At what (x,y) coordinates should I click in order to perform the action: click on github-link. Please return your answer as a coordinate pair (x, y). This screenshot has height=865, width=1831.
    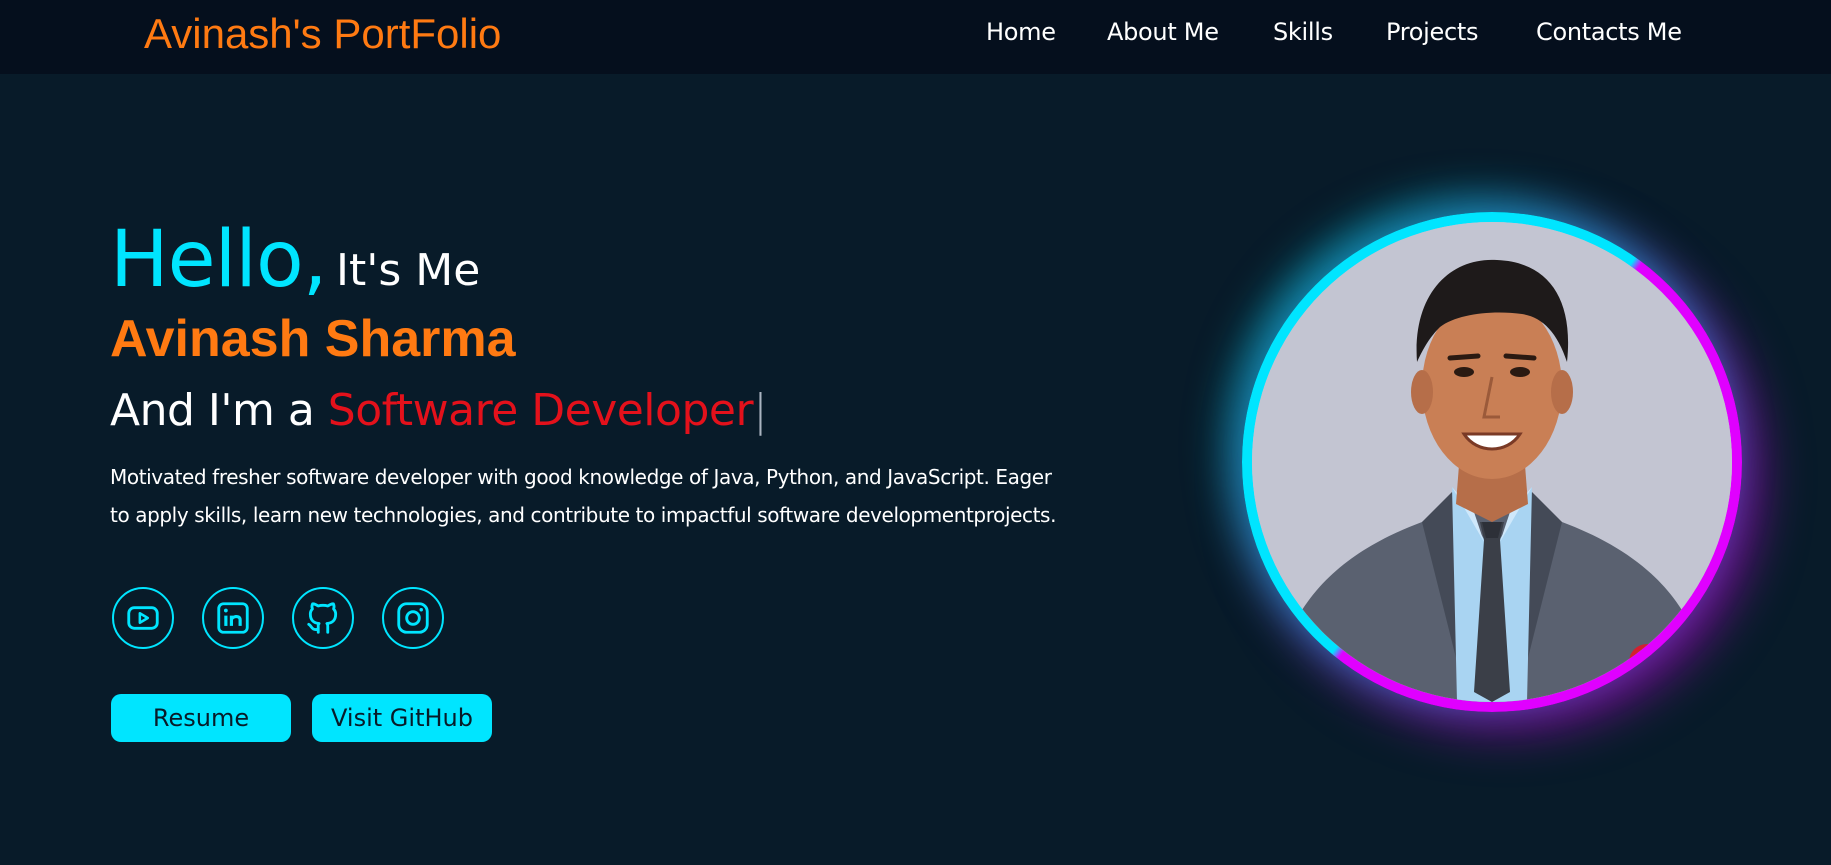
    Looking at the image, I should click on (323, 618).